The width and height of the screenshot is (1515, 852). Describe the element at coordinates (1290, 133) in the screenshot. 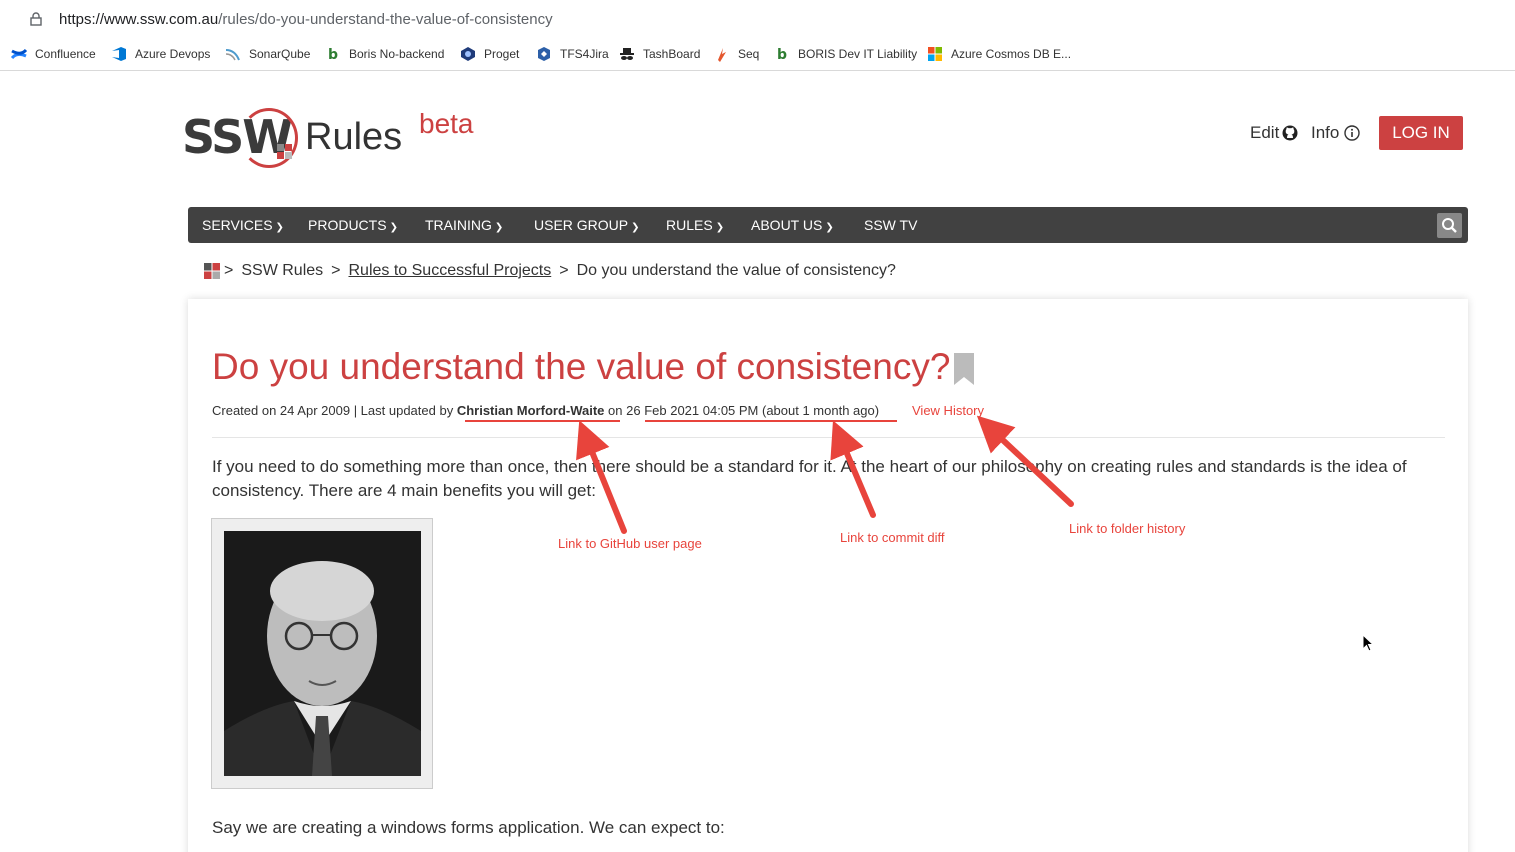

I see `github-icon` at that location.